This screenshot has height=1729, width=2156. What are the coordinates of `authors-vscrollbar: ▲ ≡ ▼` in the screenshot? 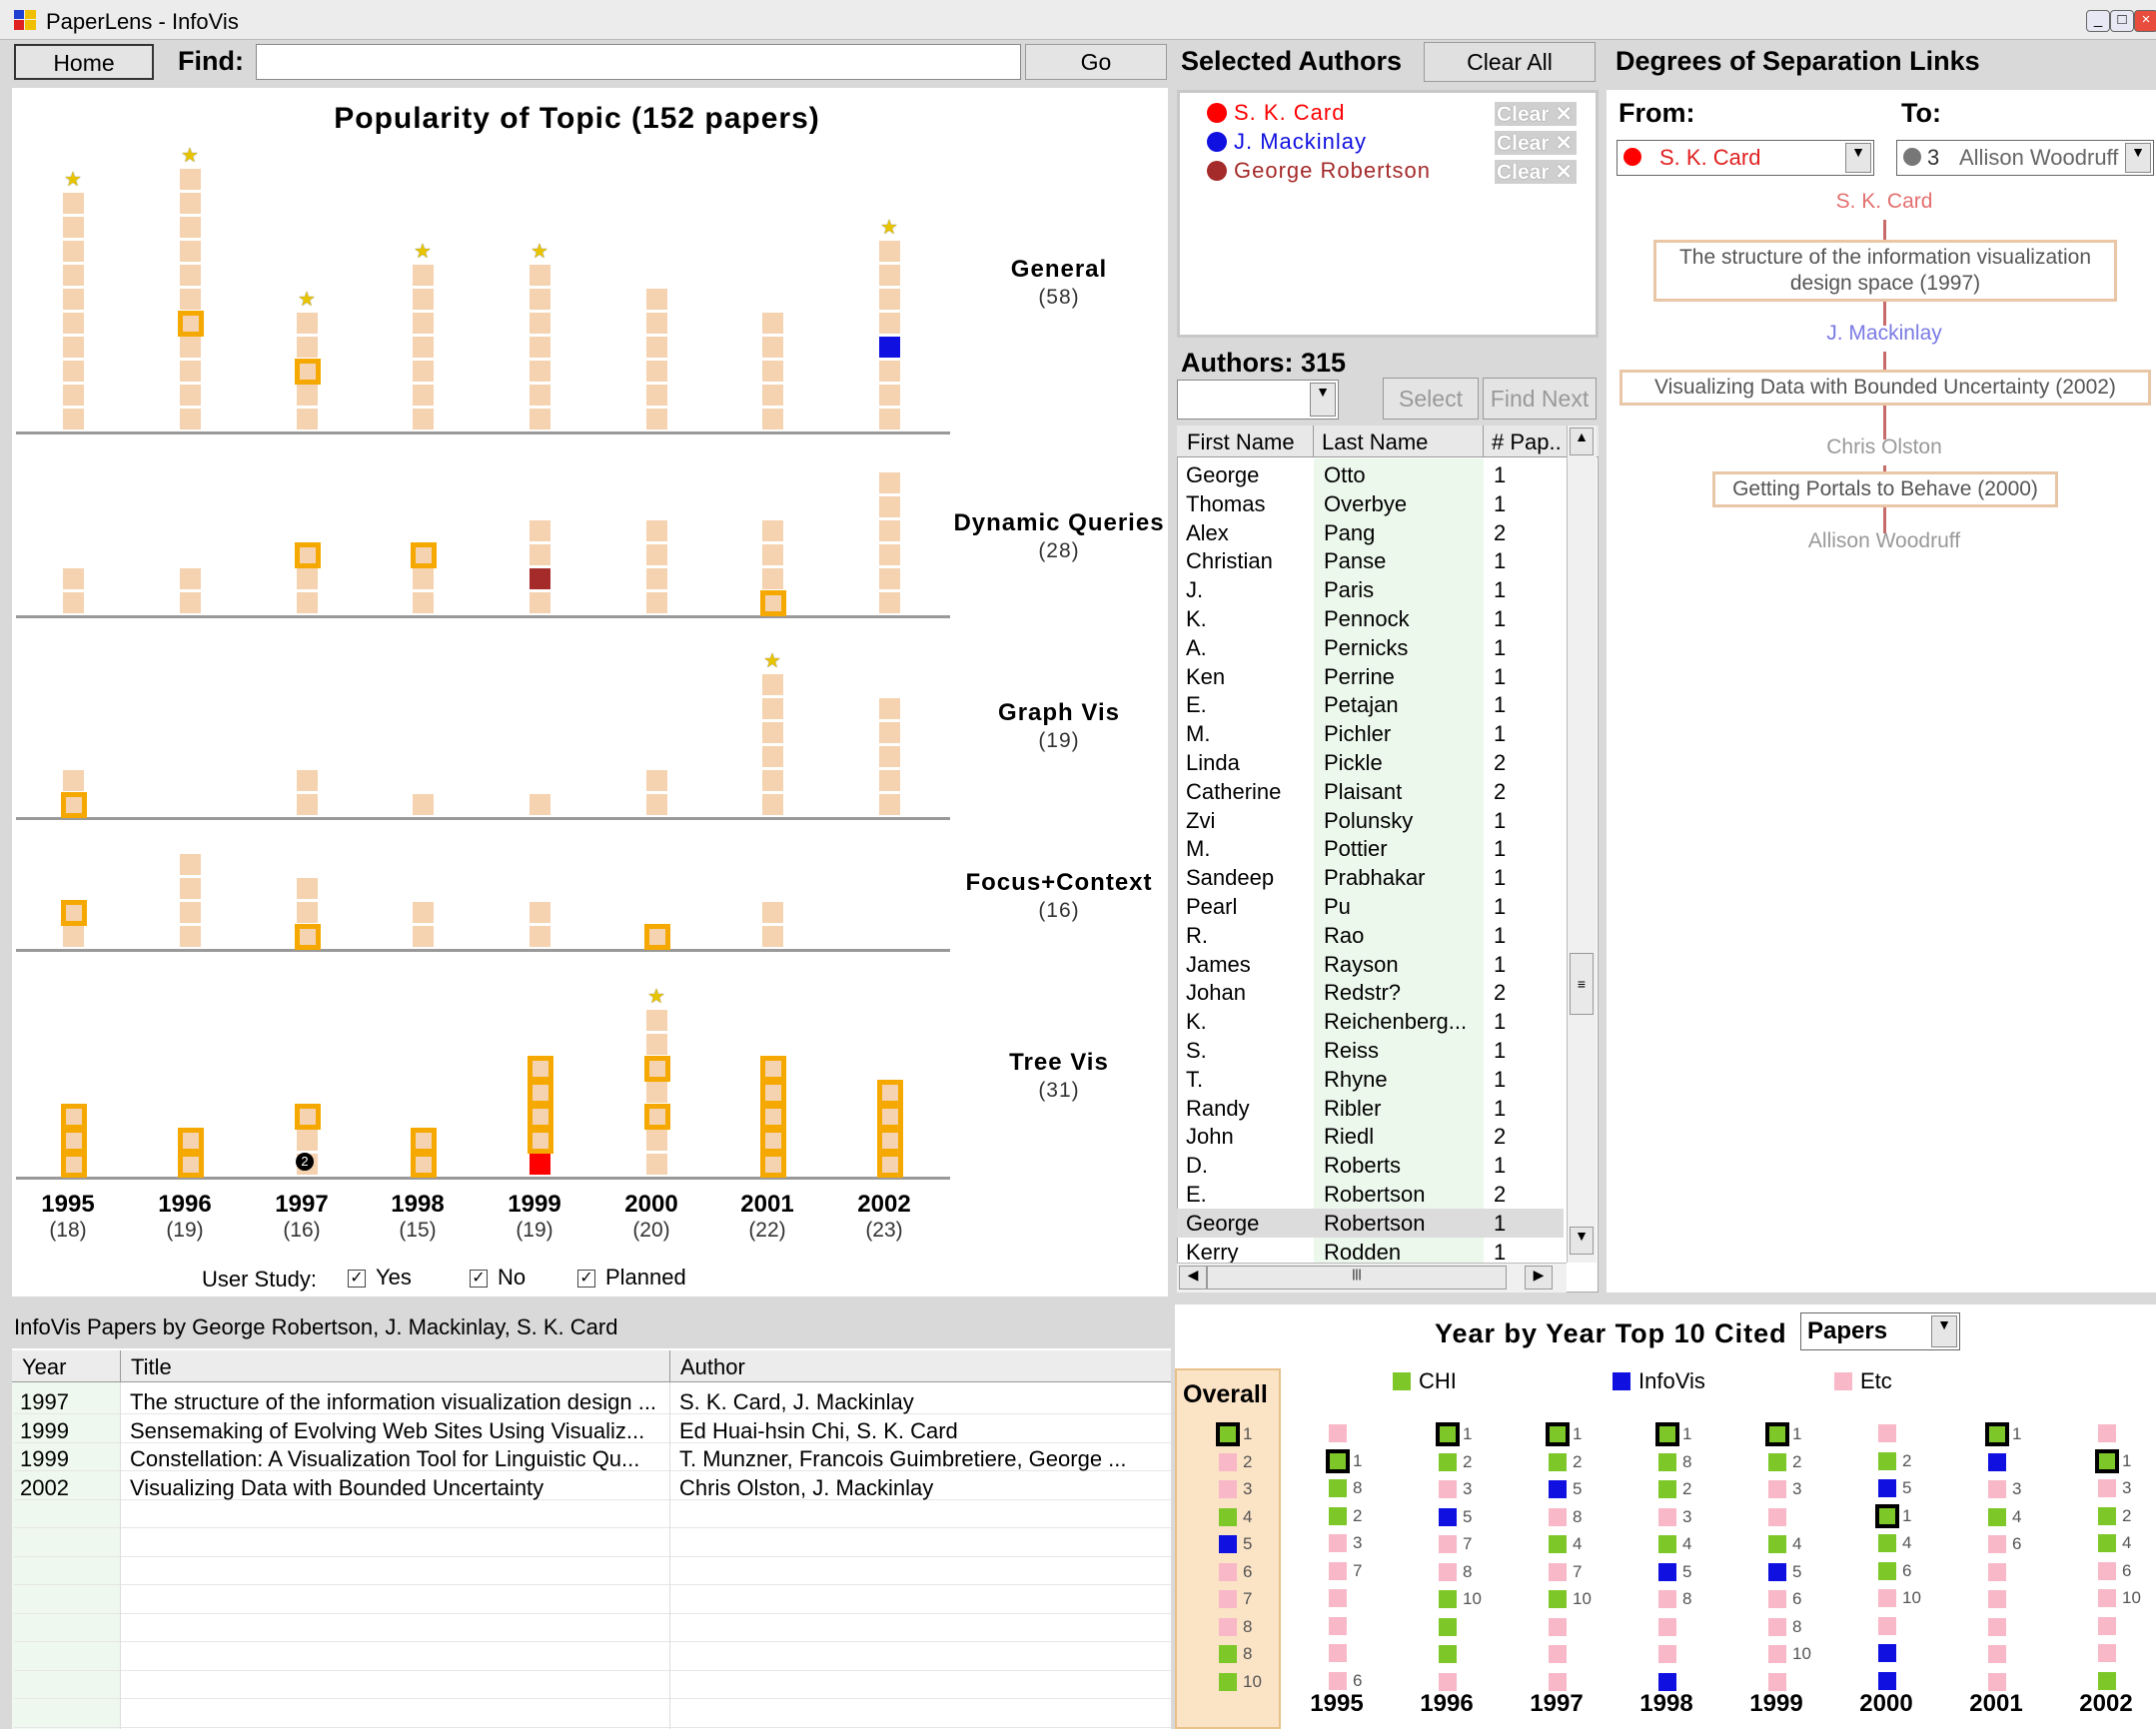 It's located at (1582, 844).